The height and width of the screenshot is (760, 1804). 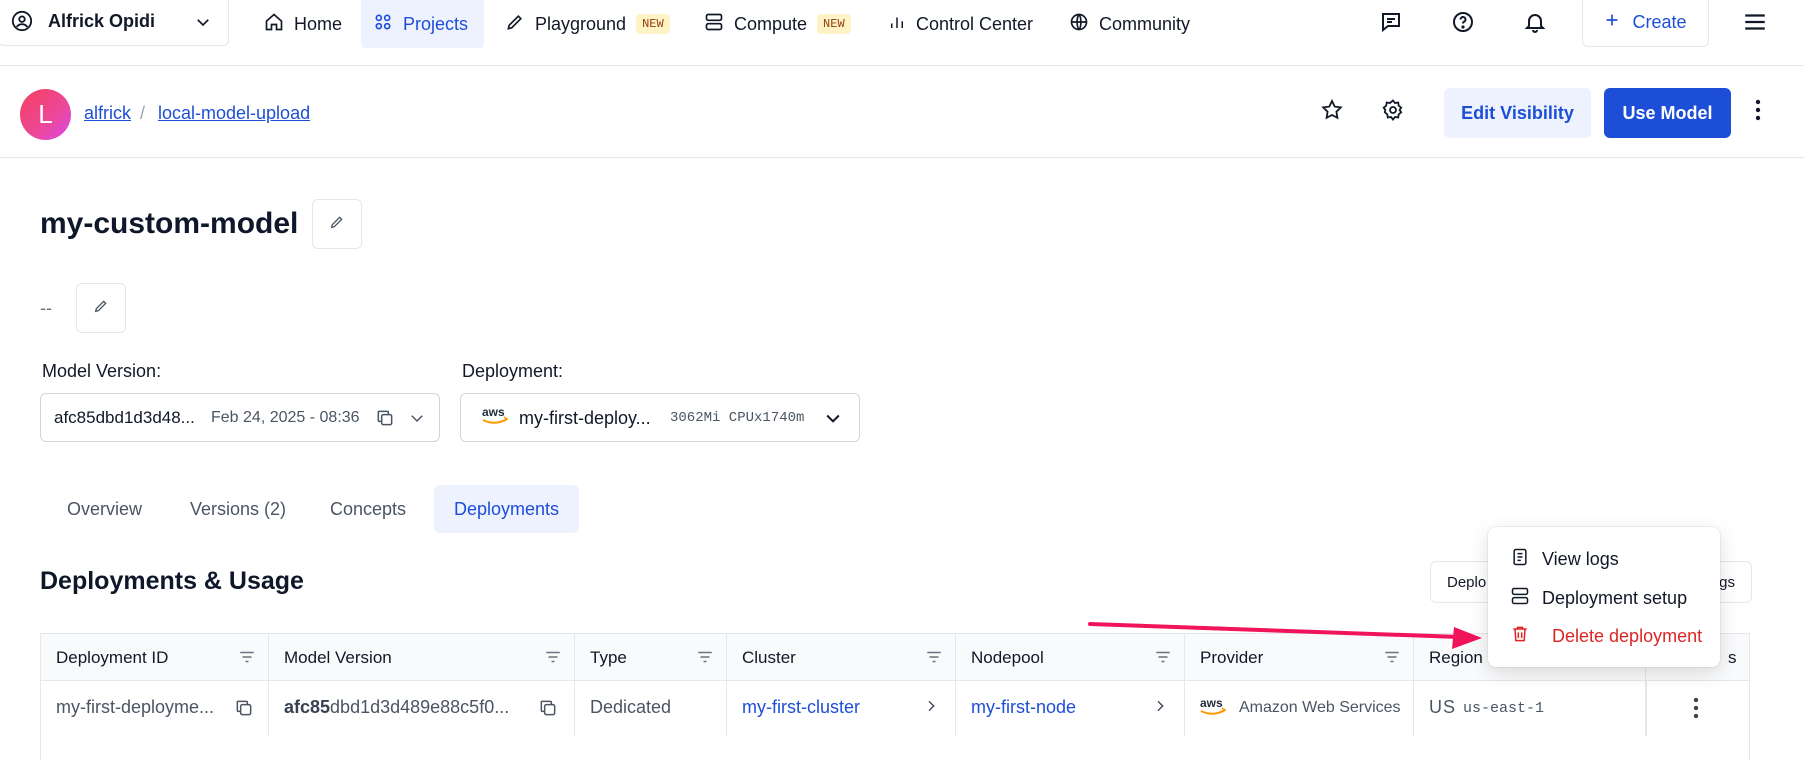 I want to click on column-label: Type, so click(x=608, y=657).